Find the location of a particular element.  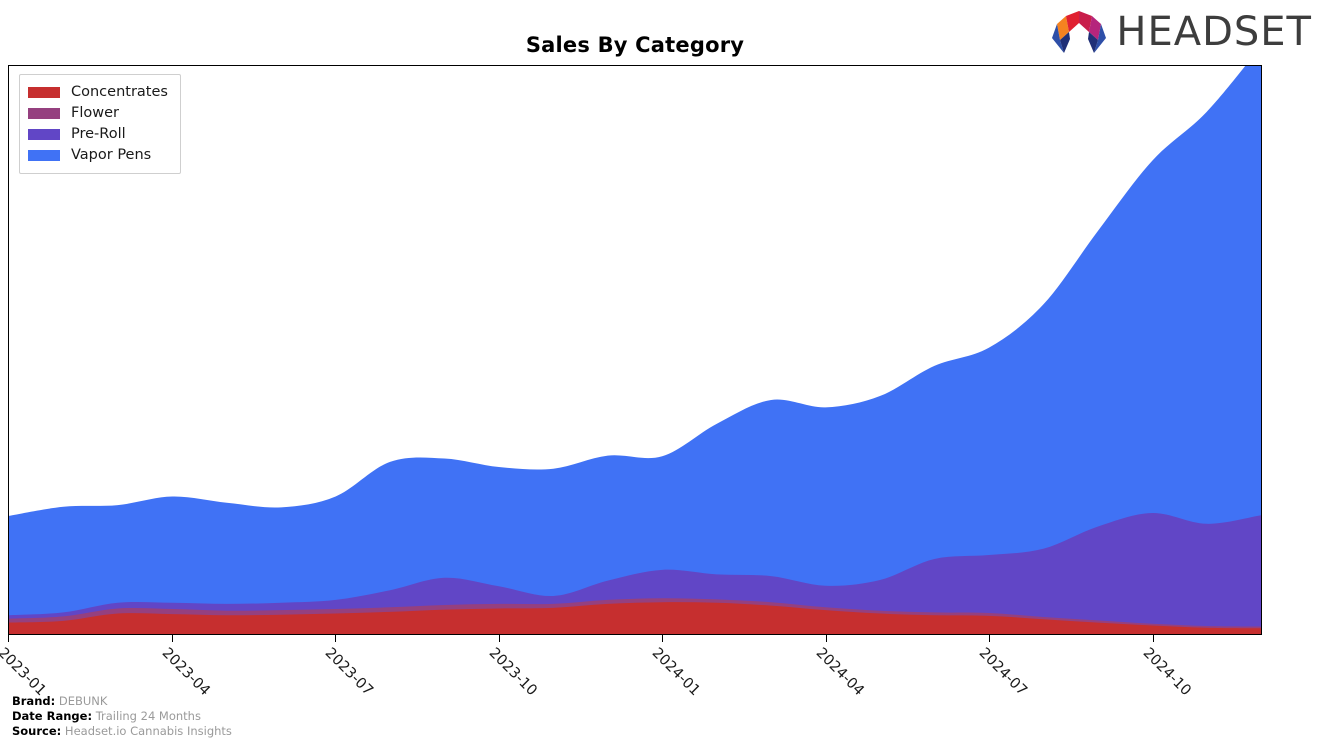

x-axis-tick-label: 2024-01 is located at coordinates (676, 672).